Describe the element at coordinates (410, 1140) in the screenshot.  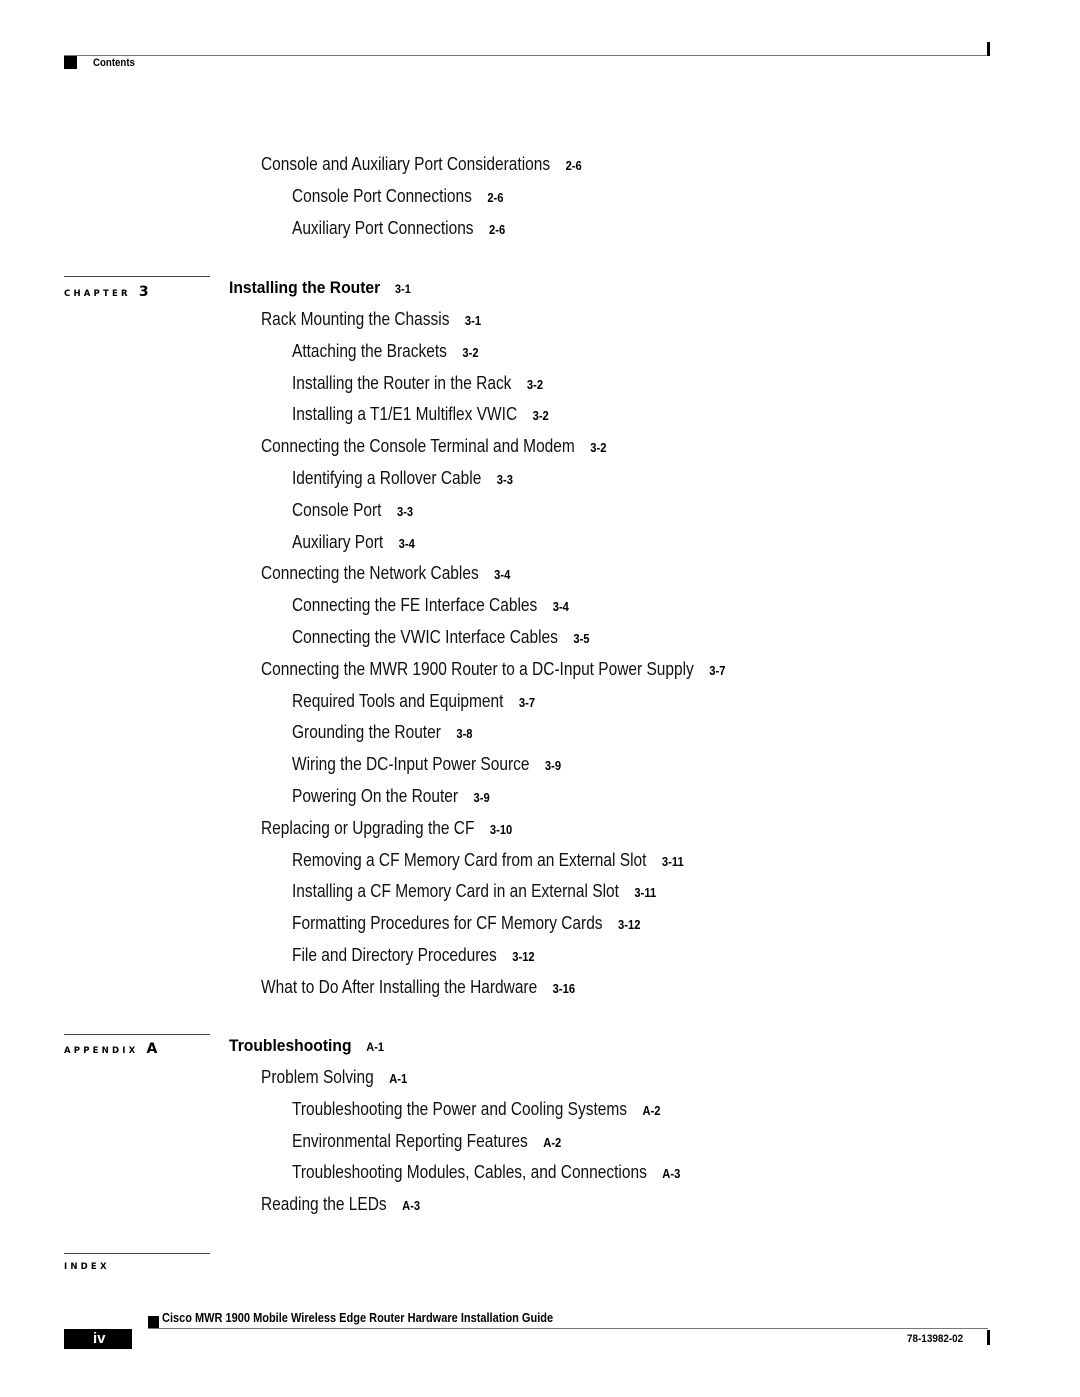
I see `toc-entry-title: Environmental Reporting Features` at that location.